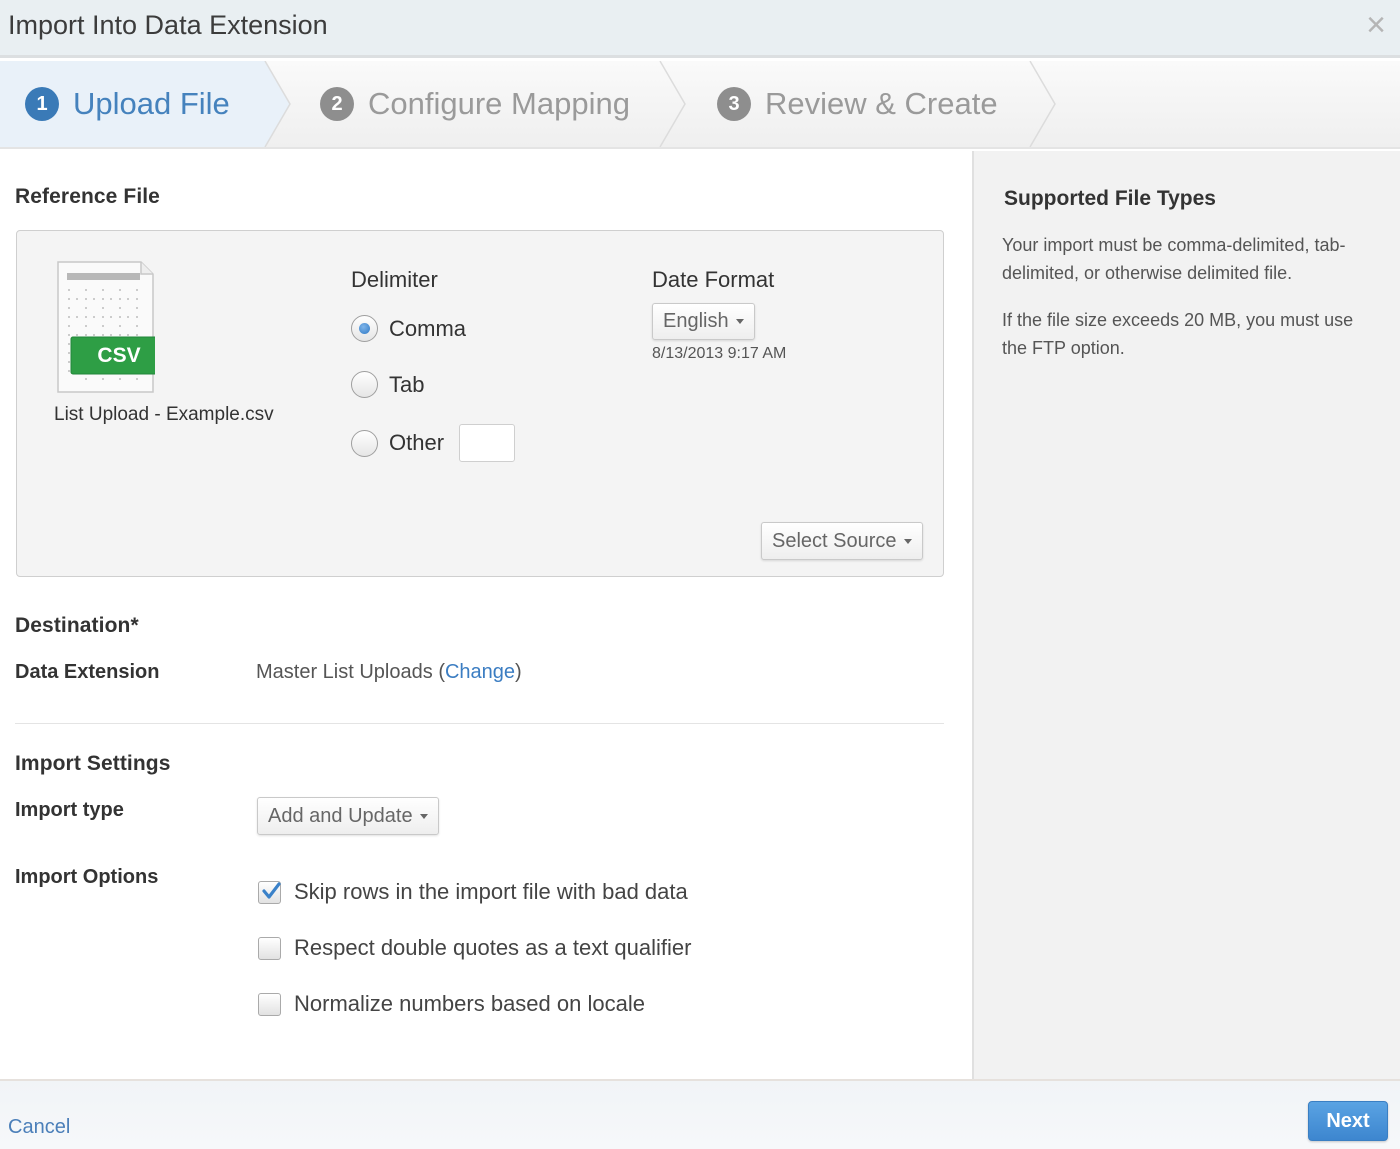 Image resolution: width=1400 pixels, height=1149 pixels. I want to click on radio-other: Other, so click(433, 443).